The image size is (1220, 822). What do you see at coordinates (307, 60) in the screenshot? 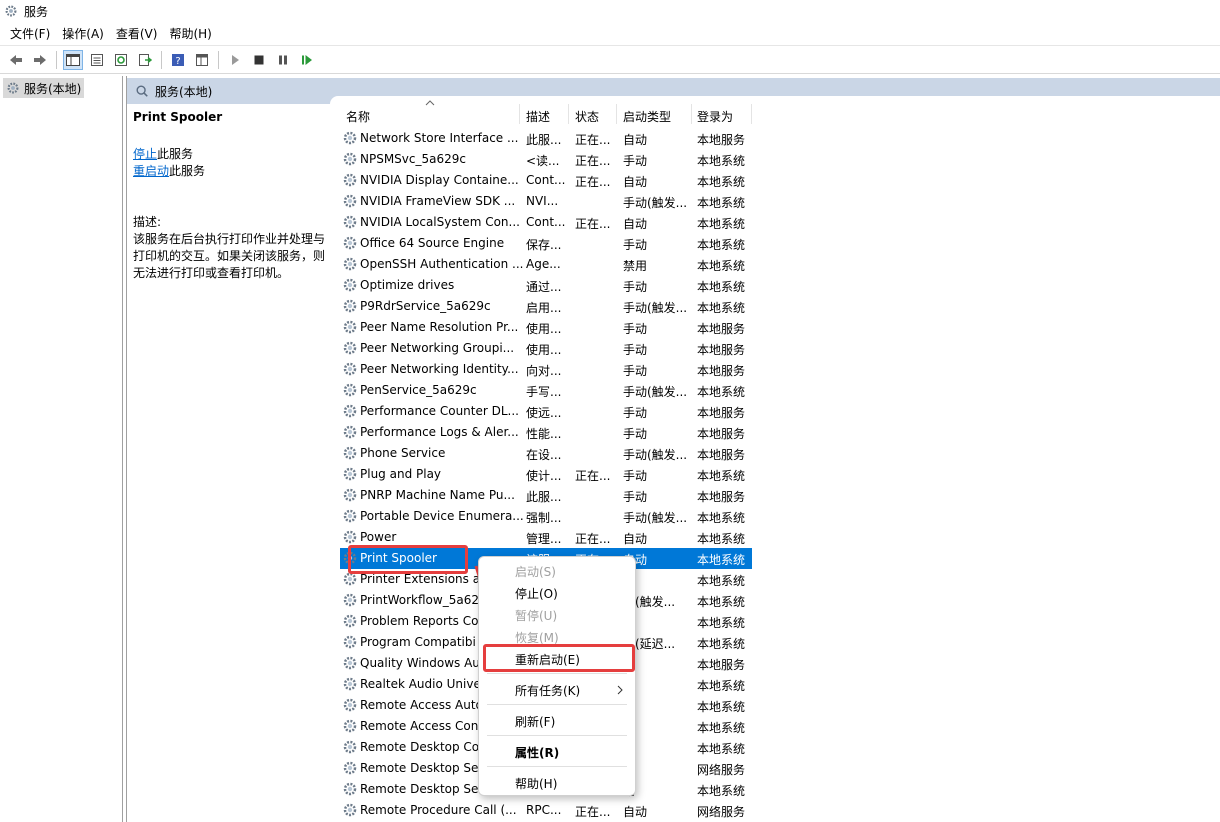
I see `resume-icon` at bounding box center [307, 60].